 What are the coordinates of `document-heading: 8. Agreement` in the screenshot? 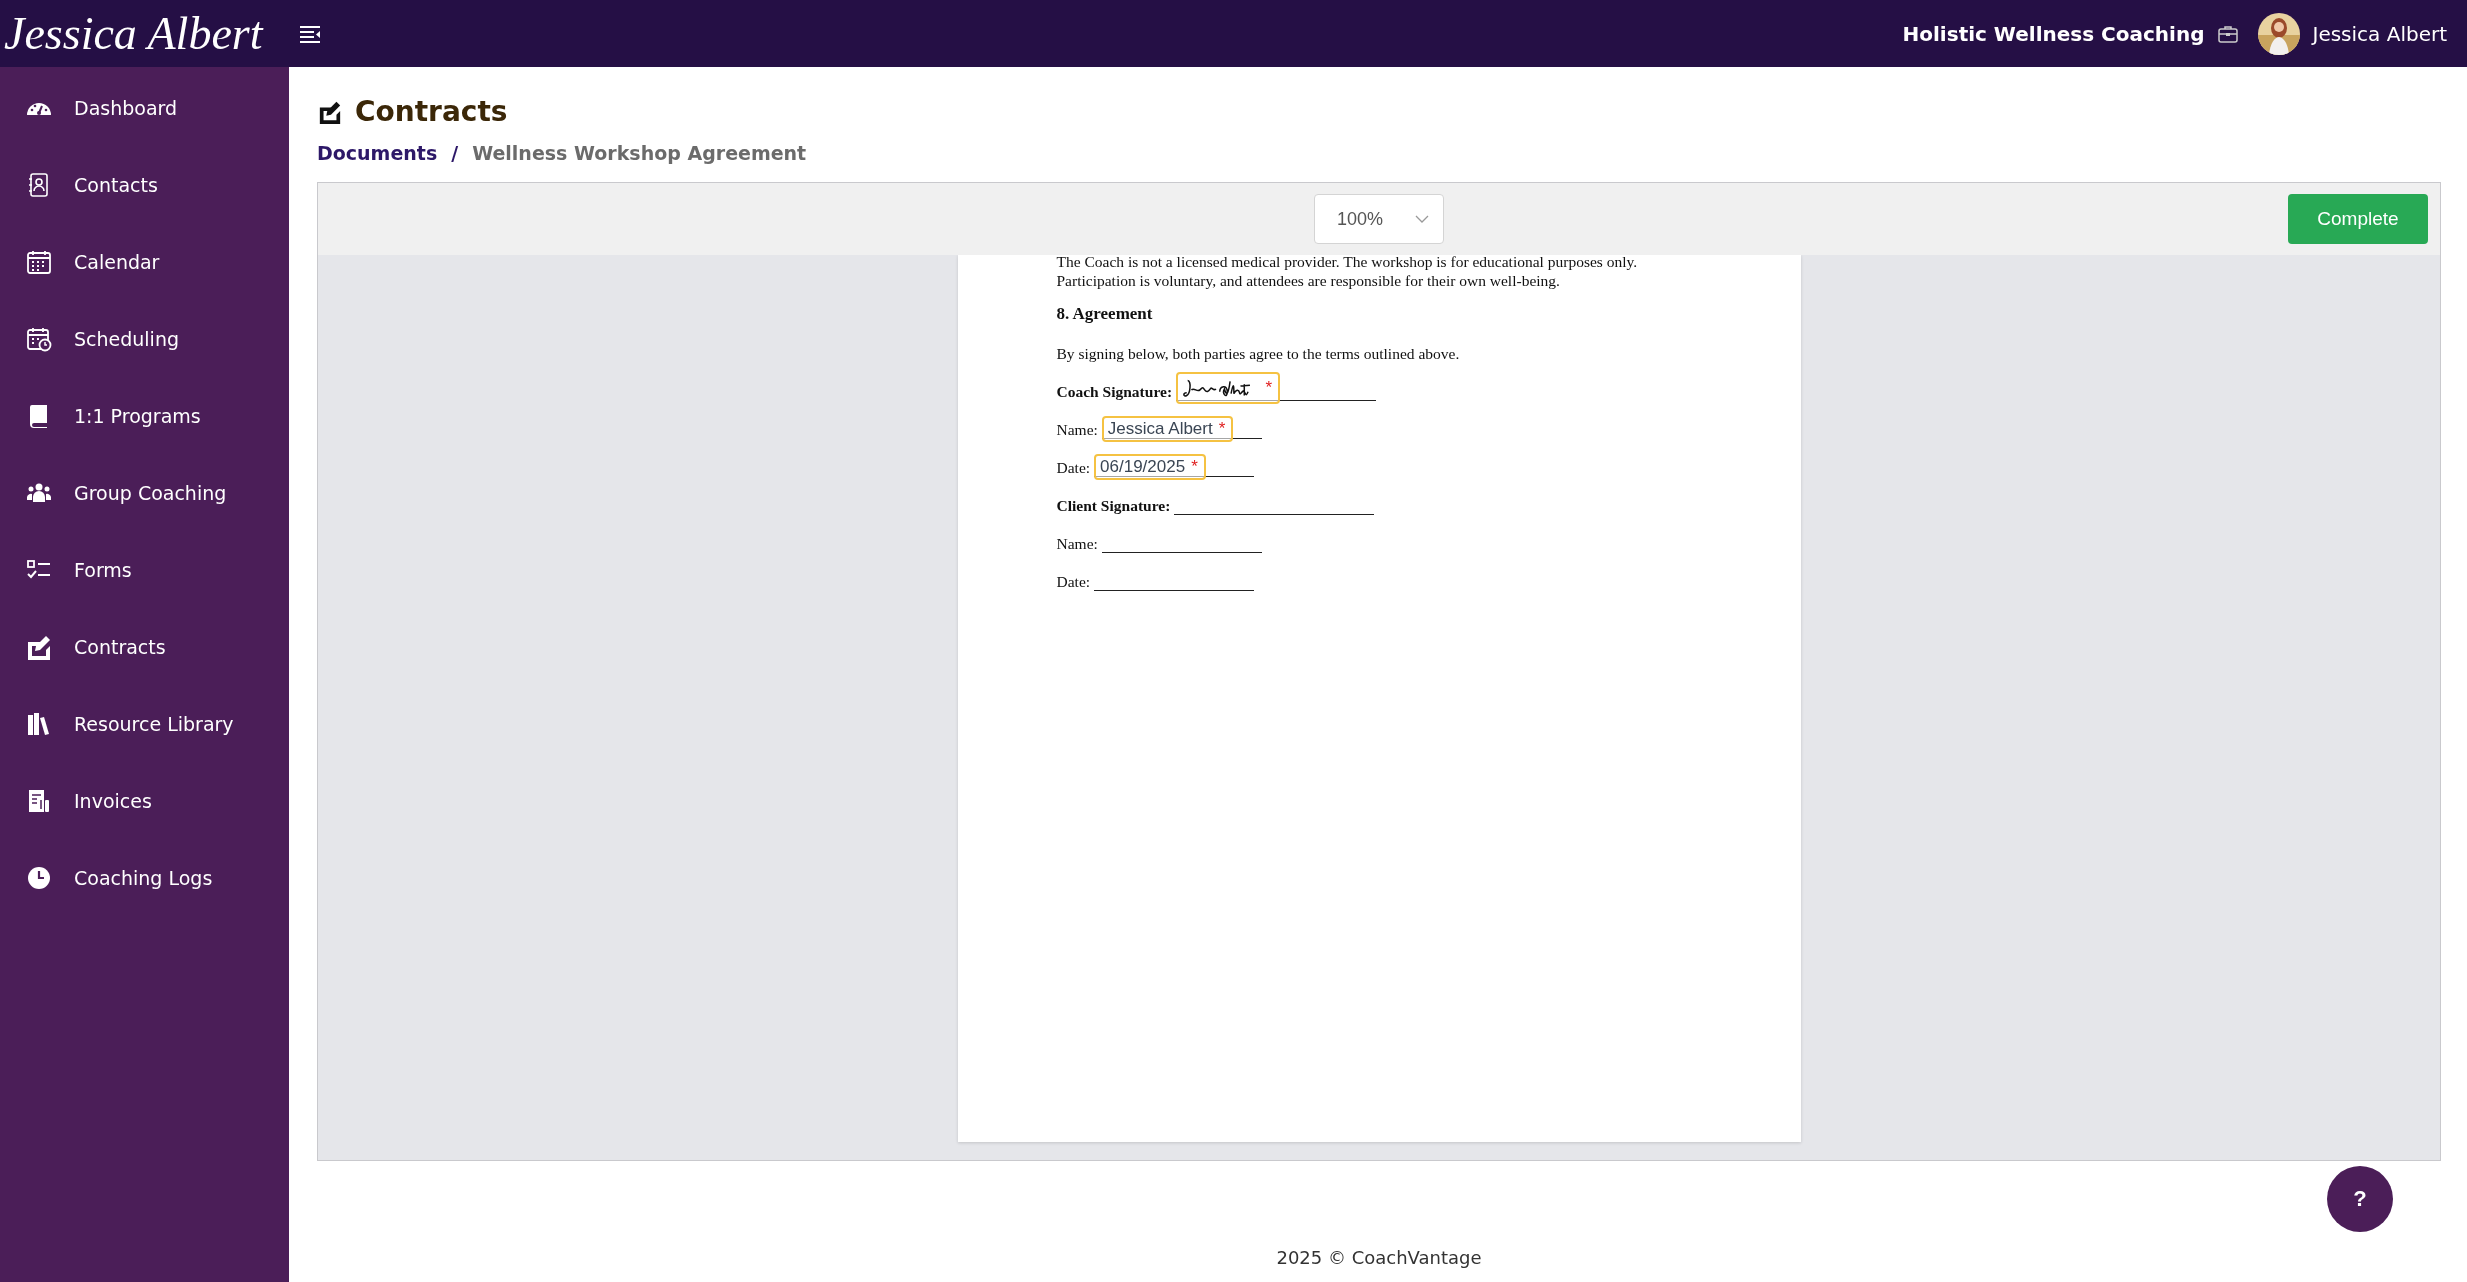 It's located at (1105, 314).